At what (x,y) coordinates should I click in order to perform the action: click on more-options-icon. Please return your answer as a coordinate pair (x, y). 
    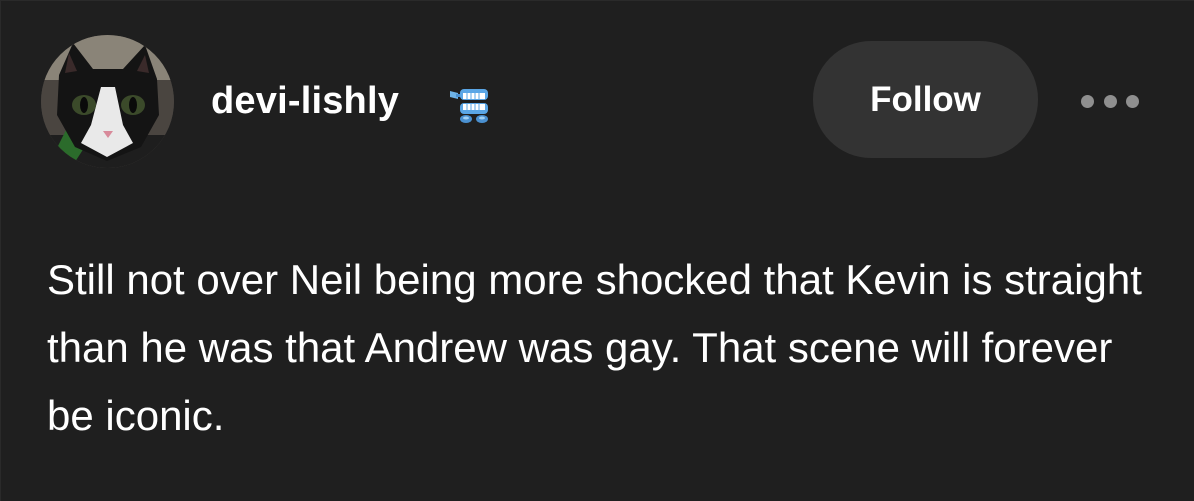
    Looking at the image, I should click on (1110, 101).